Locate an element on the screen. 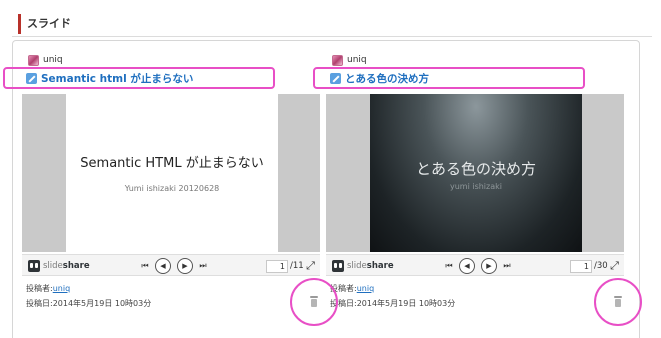 This screenshot has width=661, height=338. poster-label: 投稿者: is located at coordinates (39, 288).